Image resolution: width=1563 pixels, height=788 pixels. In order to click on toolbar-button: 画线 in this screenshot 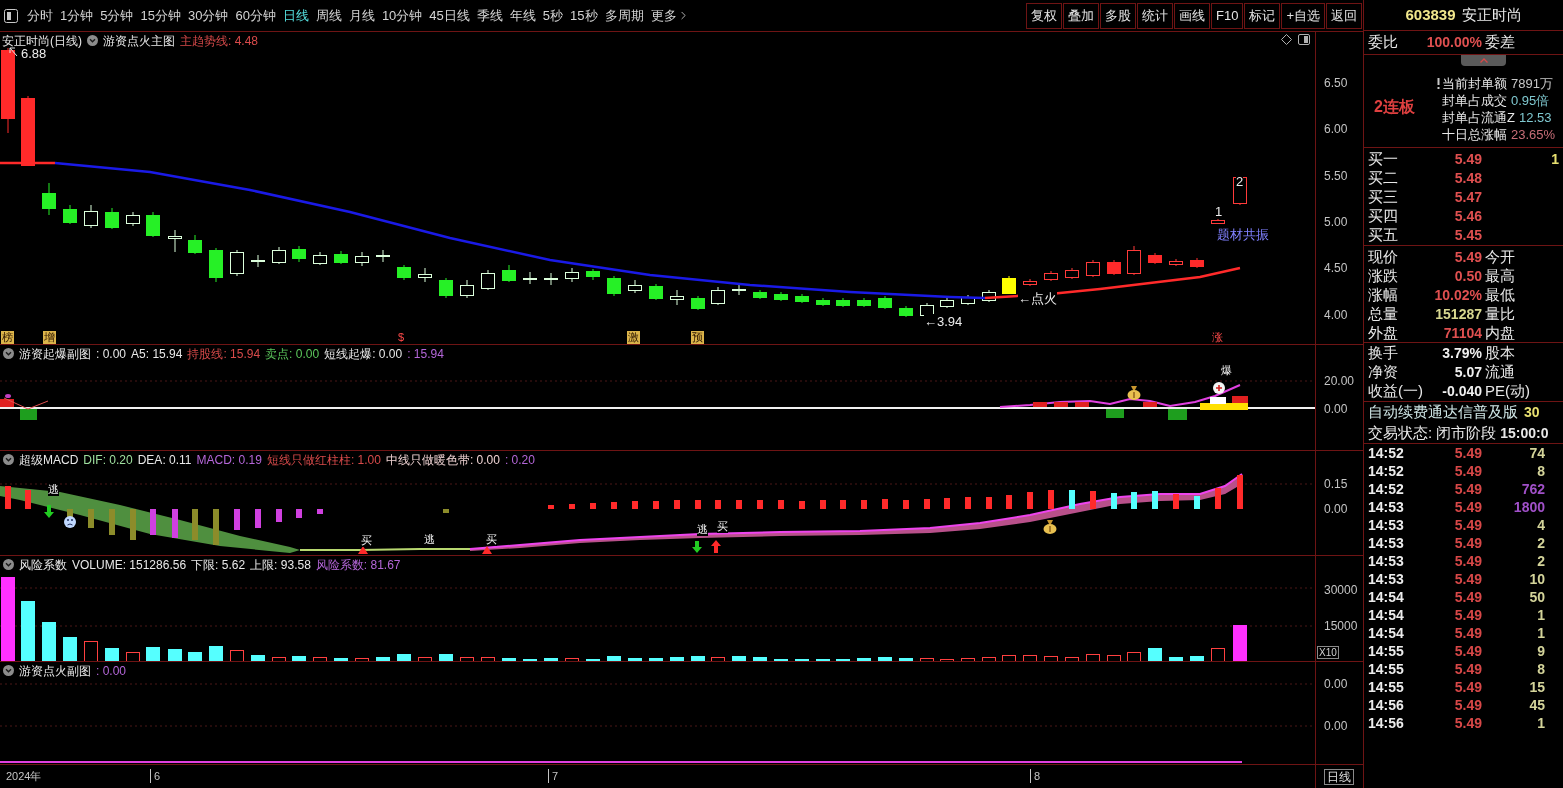, I will do `click(1192, 15)`.